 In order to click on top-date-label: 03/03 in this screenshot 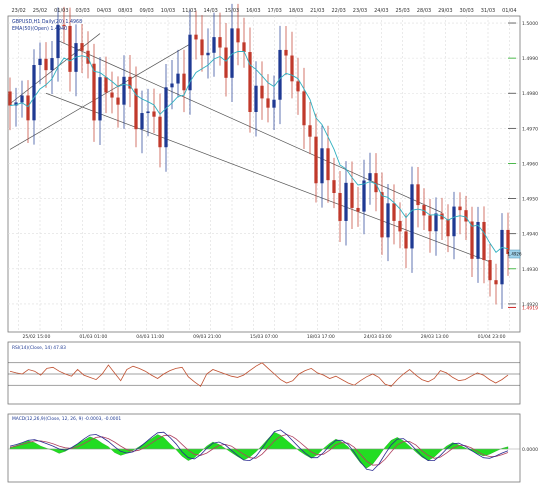, I will do `click(82, 11)`.